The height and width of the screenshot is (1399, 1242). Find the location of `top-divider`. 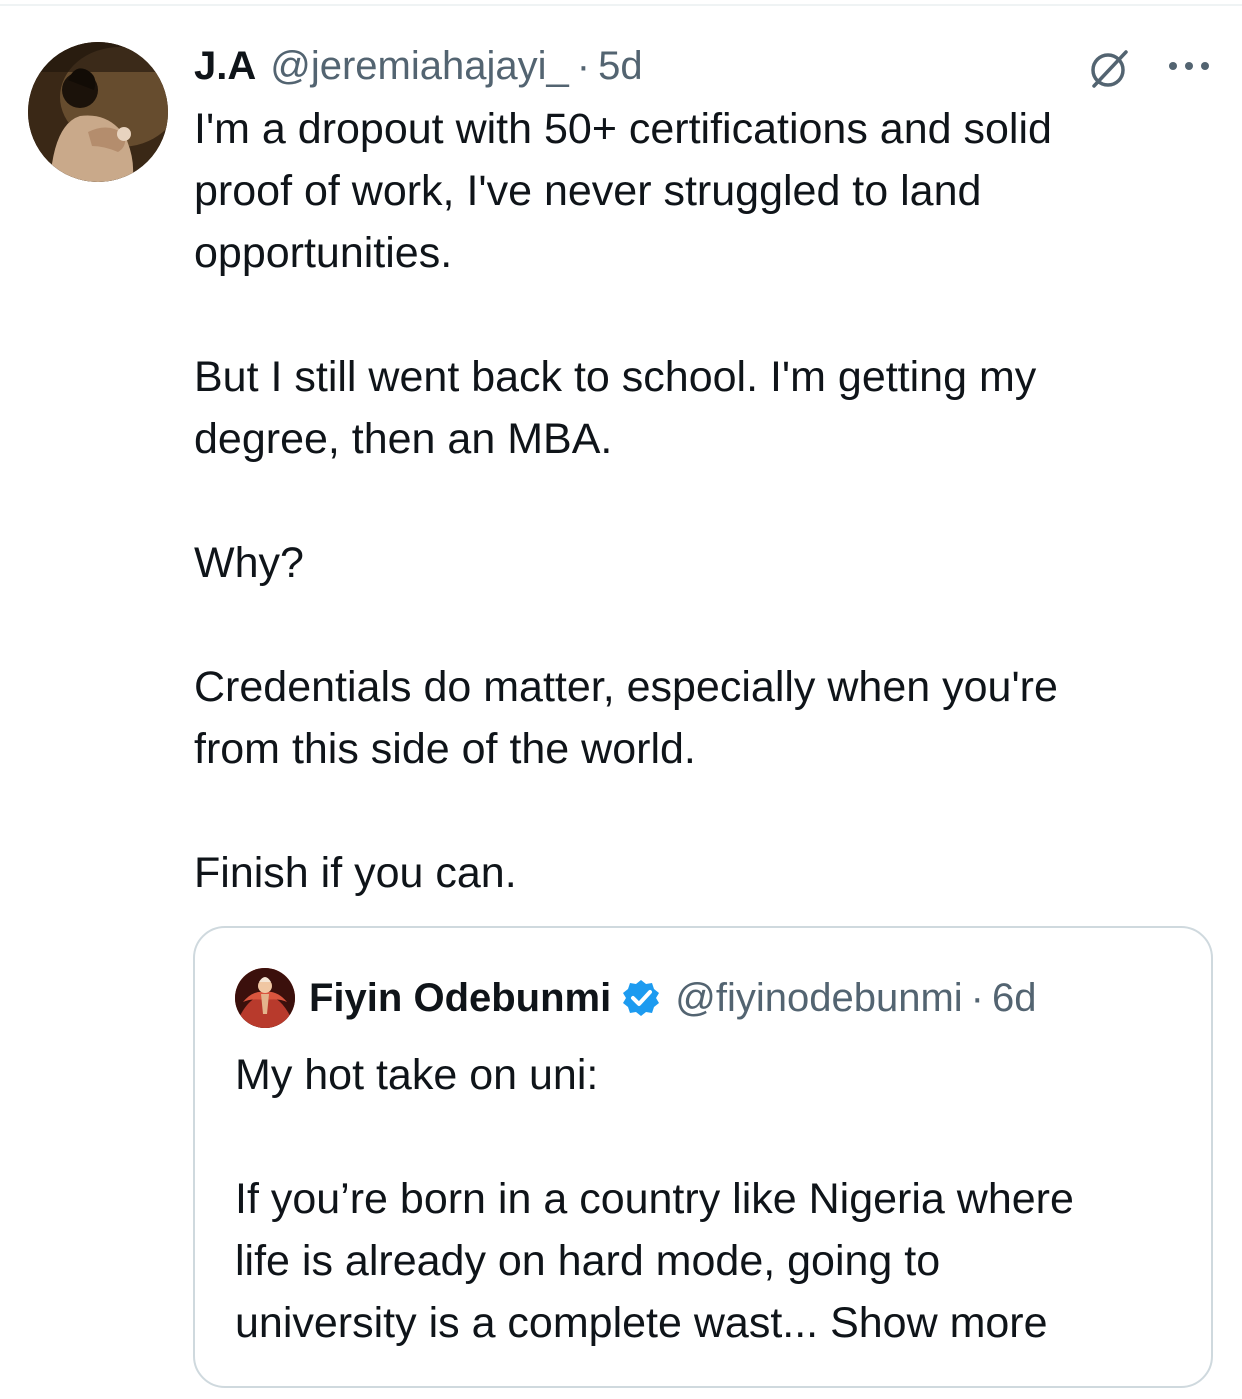

top-divider is located at coordinates (621, 5).